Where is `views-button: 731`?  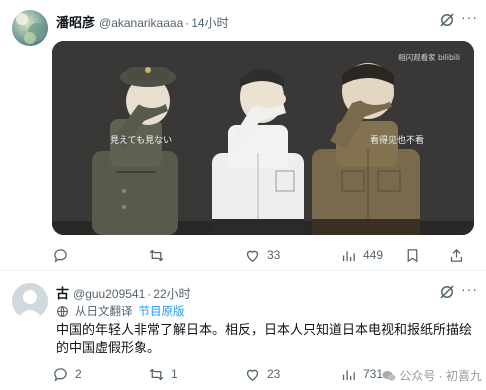
views-button: 731 is located at coordinates (361, 374).